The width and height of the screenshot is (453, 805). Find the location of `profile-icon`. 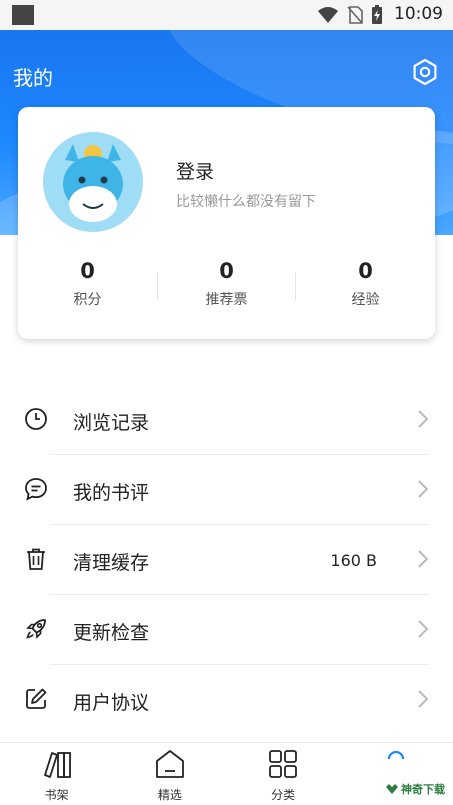

profile-icon is located at coordinates (396, 755).